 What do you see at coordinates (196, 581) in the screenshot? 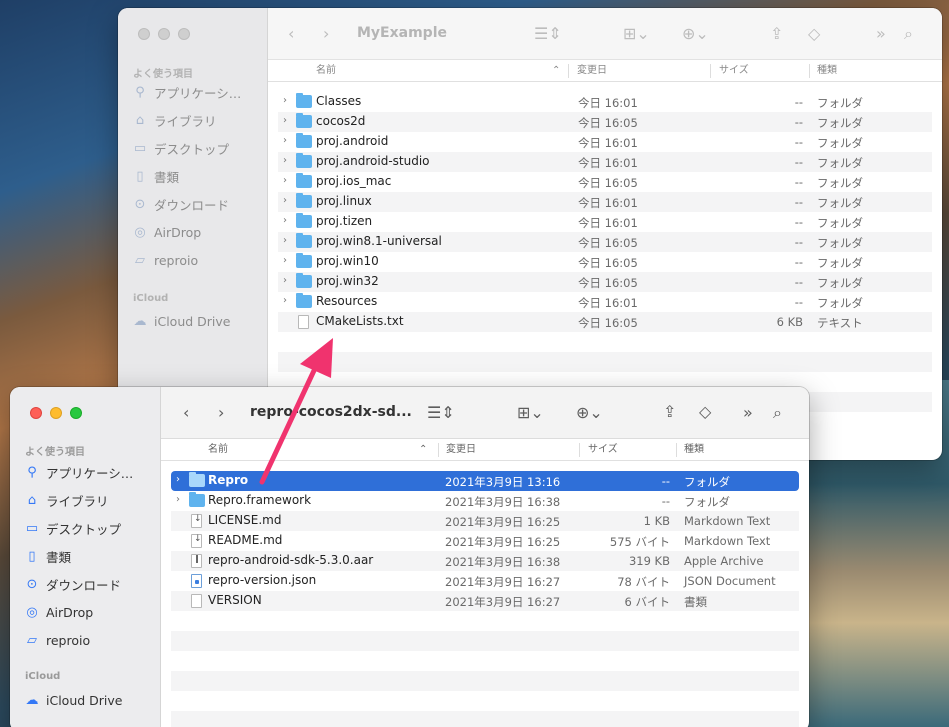
I see `json-file-icon` at bounding box center [196, 581].